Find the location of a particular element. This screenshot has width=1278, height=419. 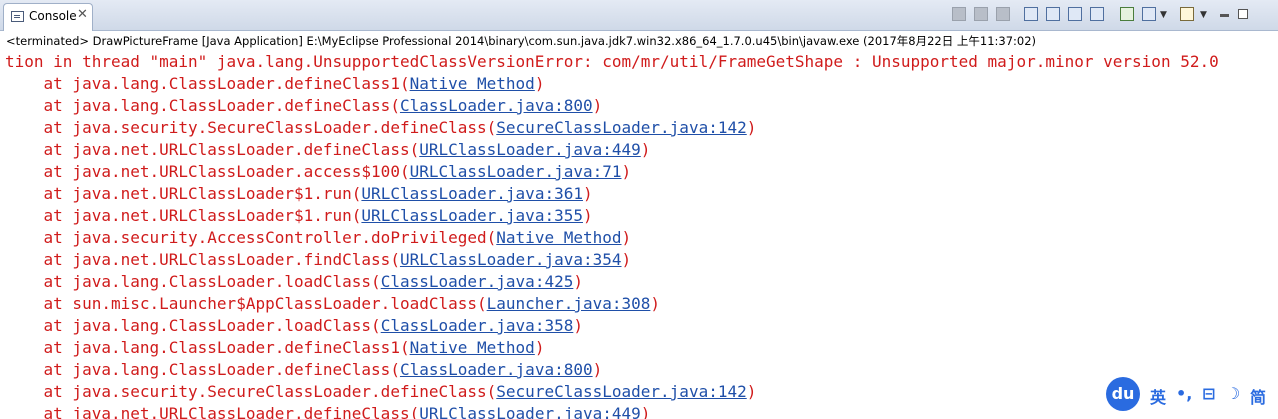

ime-toolbar: du 英 •, ⊟ ☽ 简 is located at coordinates (1191, 395).